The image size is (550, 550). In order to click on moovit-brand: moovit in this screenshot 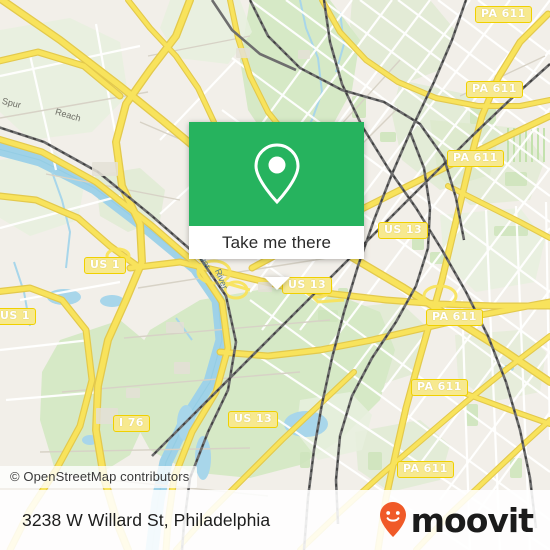, I will do `click(456, 520)`.